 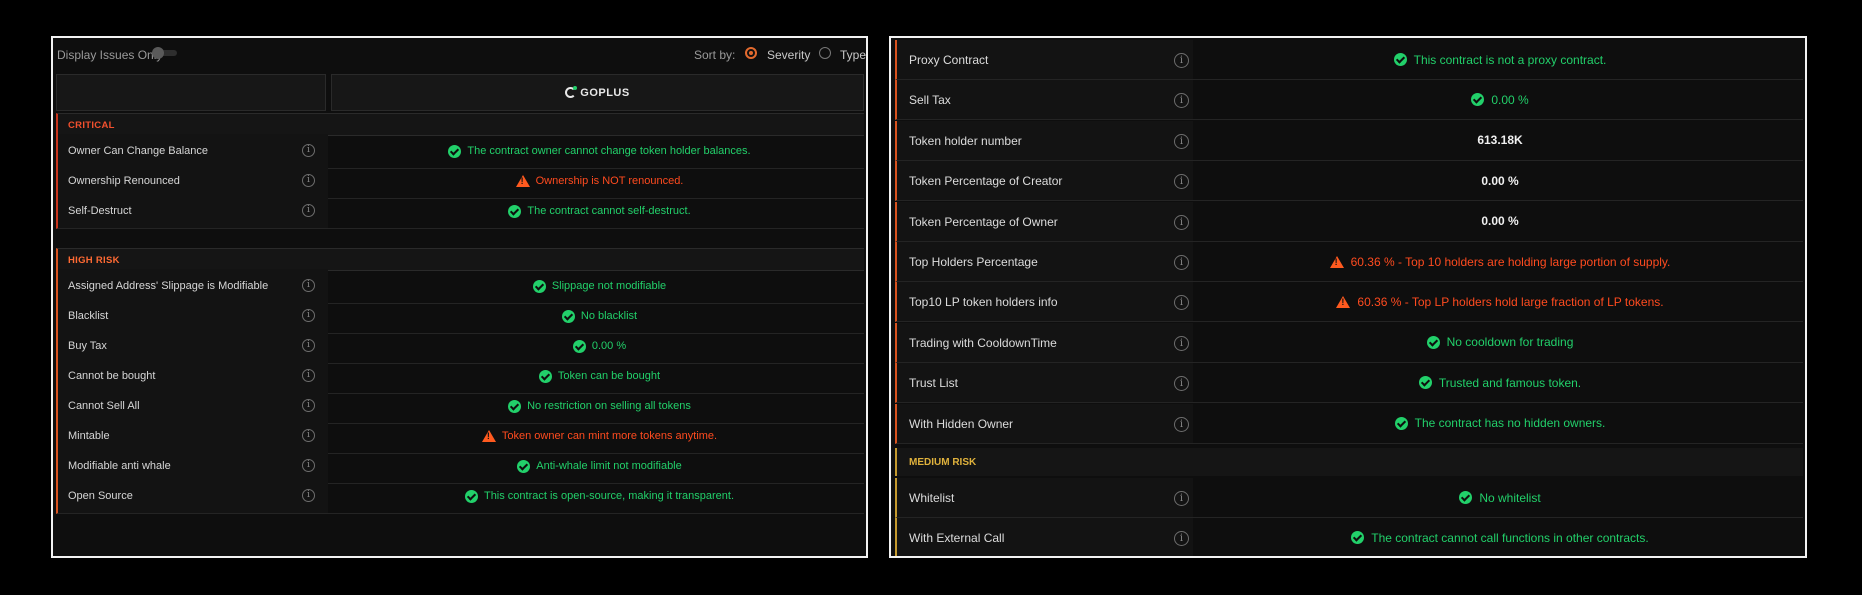 What do you see at coordinates (715, 55) in the screenshot?
I see `sort-by-label: Sort by:` at bounding box center [715, 55].